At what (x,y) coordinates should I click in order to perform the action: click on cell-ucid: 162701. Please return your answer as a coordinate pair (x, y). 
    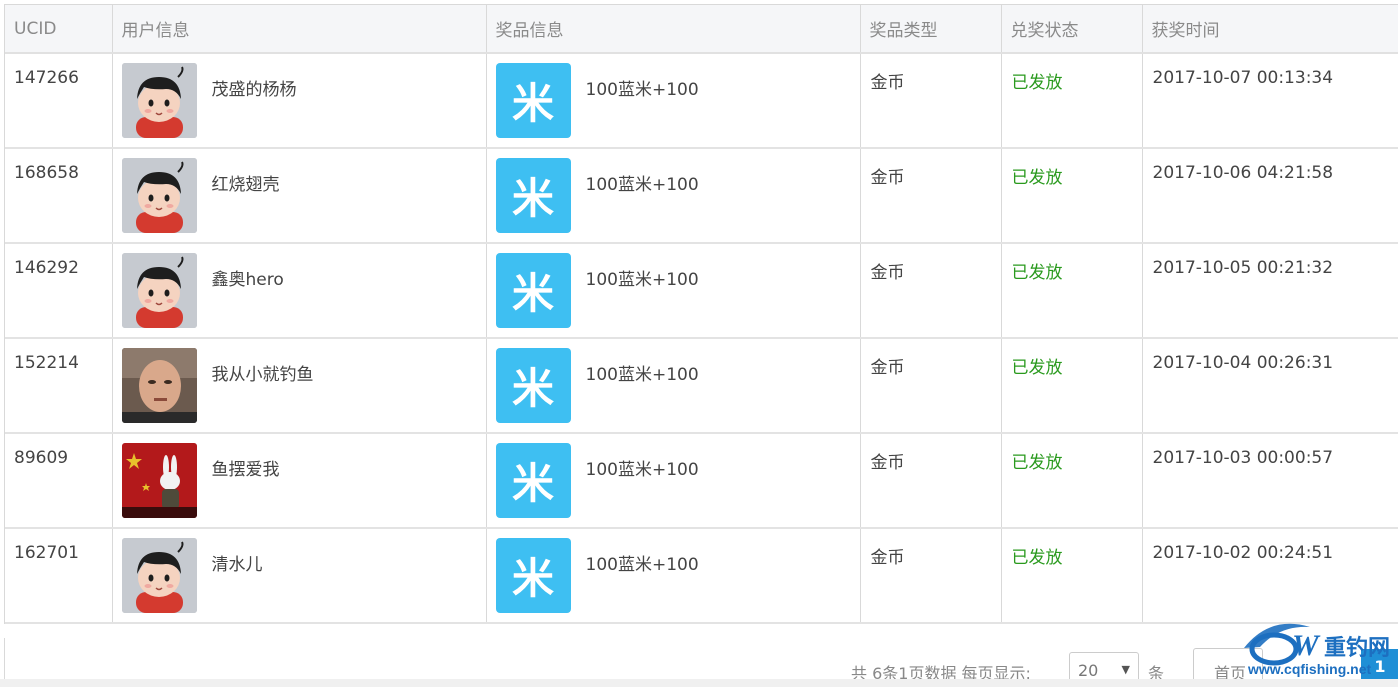
    Looking at the image, I should click on (59, 576).